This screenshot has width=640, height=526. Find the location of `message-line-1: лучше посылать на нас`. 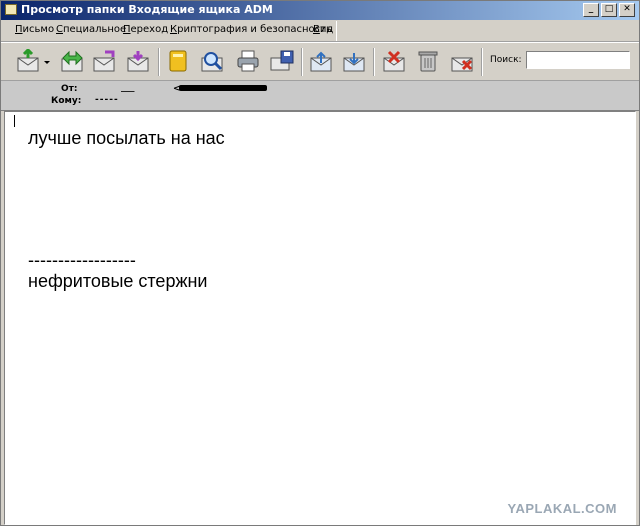

message-line-1: лучше посылать на нас is located at coordinates (126, 138).